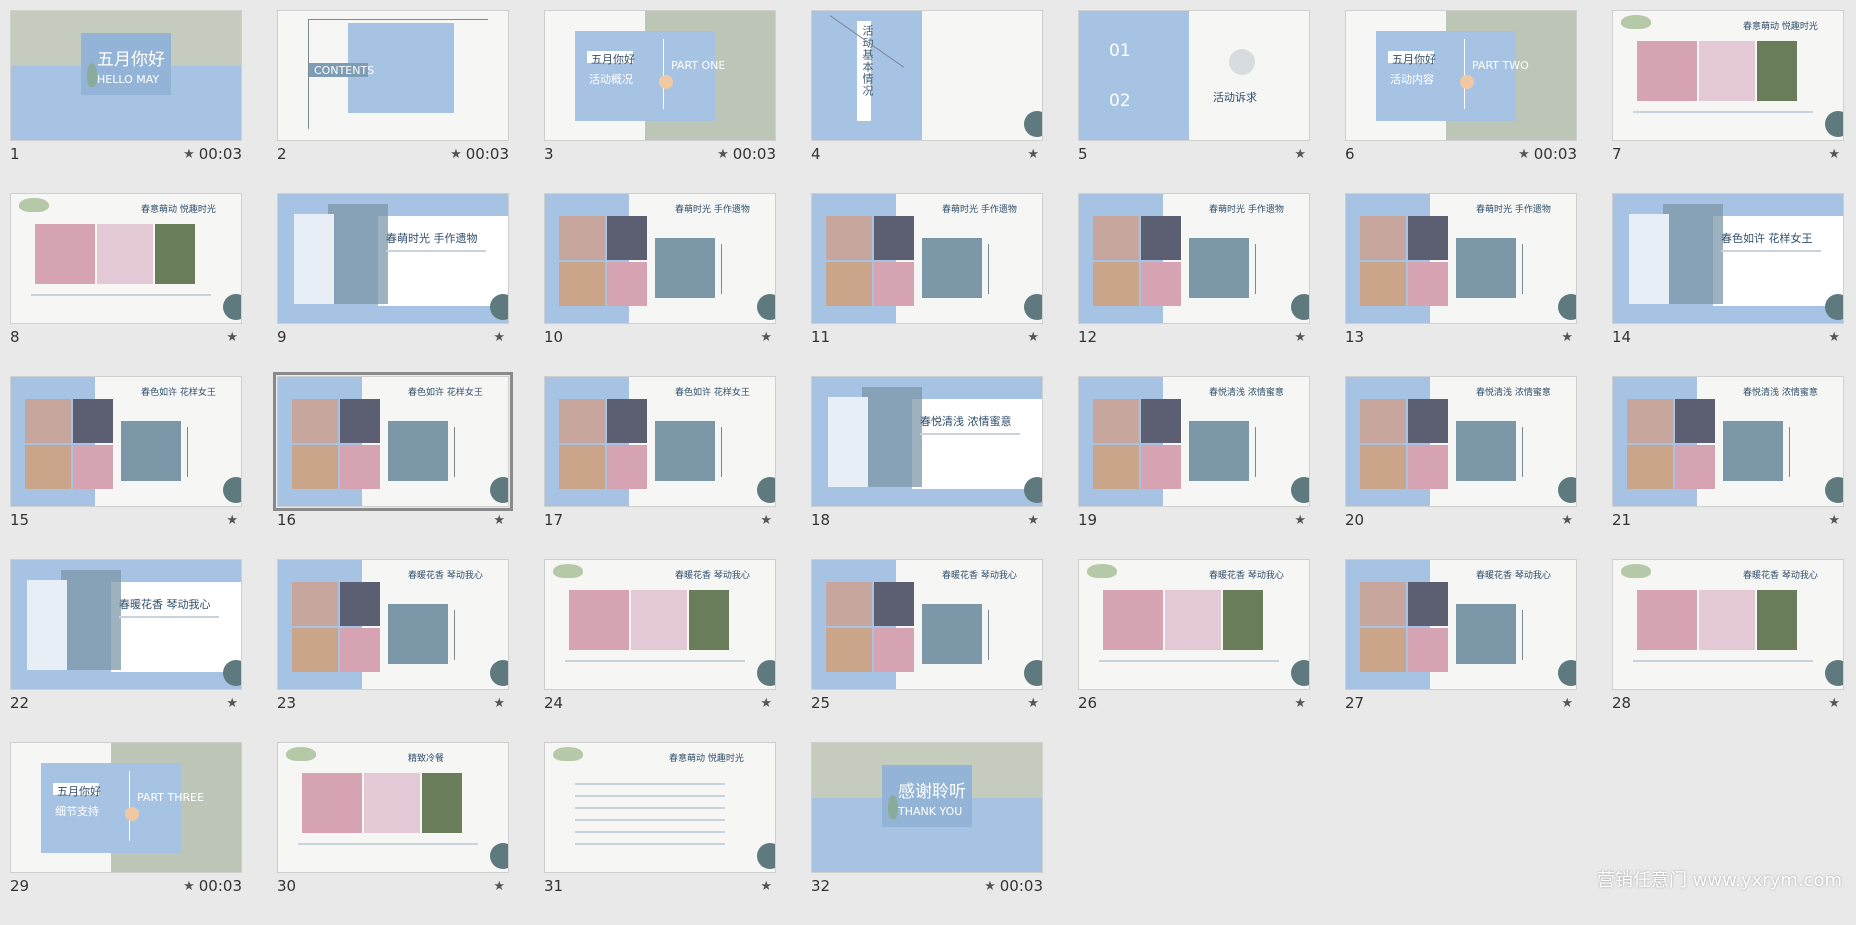 This screenshot has height=925, width=1856. What do you see at coordinates (1461, 75) in the screenshot?
I see `slide-thumbnail: 五月你好 活动内容 PART TWO` at bounding box center [1461, 75].